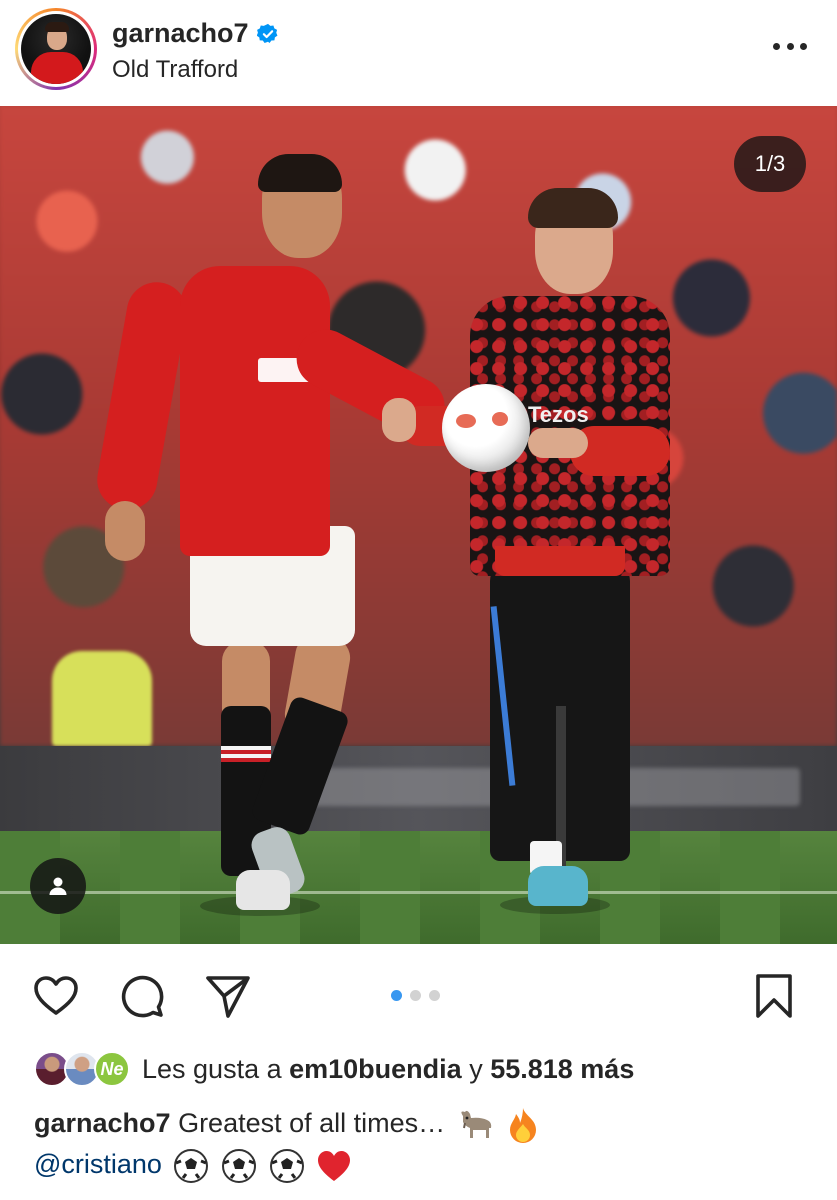 This screenshot has width=837, height=1200. I want to click on username: garnacho7, so click(180, 33).